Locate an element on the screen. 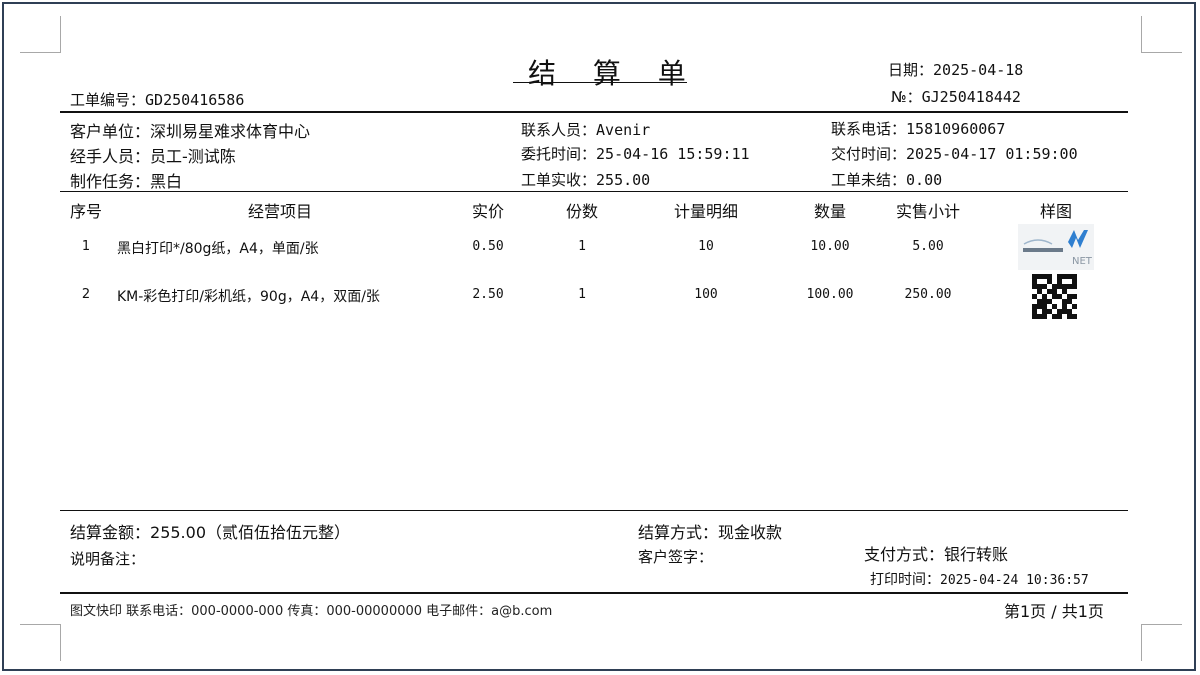  payment-method-field: 支付方式：银行转账 is located at coordinates (936, 553).